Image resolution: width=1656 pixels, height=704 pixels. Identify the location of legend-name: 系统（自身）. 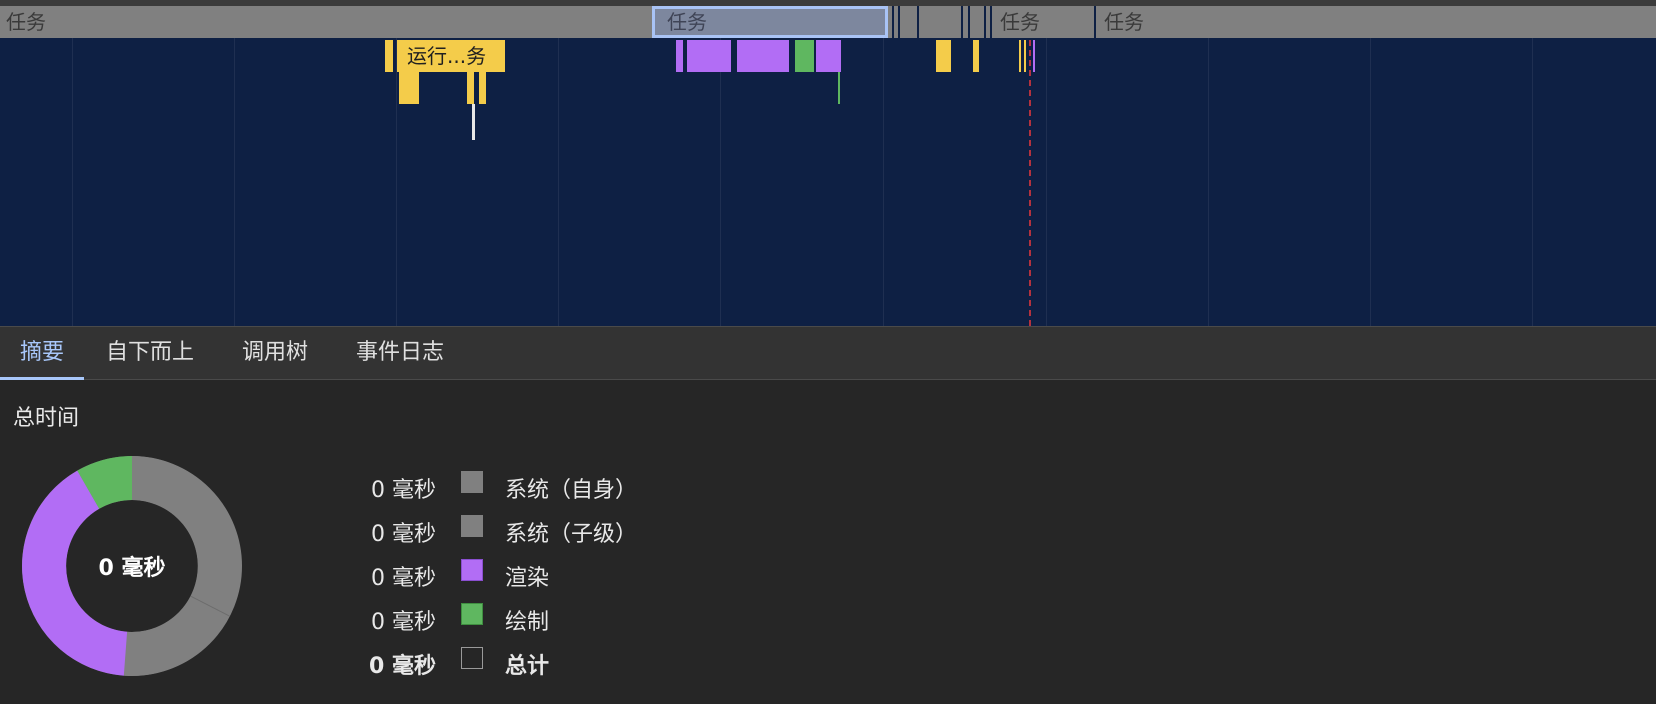
(571, 490).